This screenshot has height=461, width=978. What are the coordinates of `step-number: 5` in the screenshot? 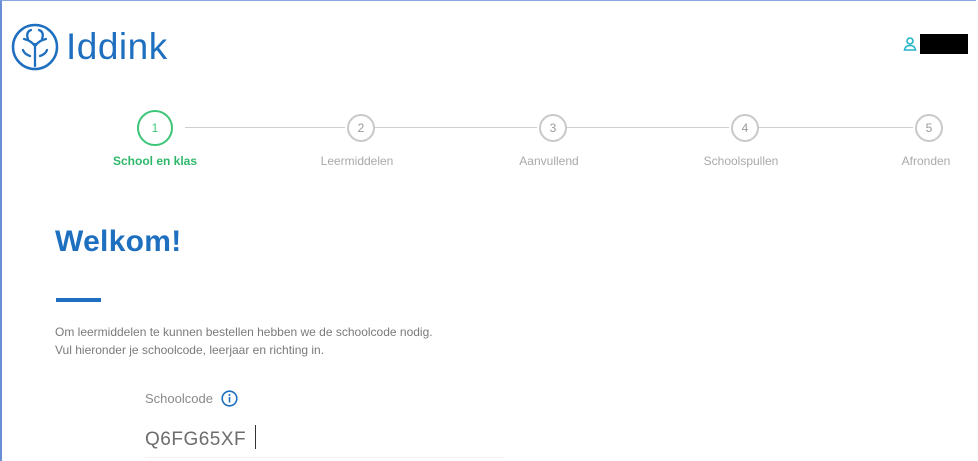 It's located at (929, 128).